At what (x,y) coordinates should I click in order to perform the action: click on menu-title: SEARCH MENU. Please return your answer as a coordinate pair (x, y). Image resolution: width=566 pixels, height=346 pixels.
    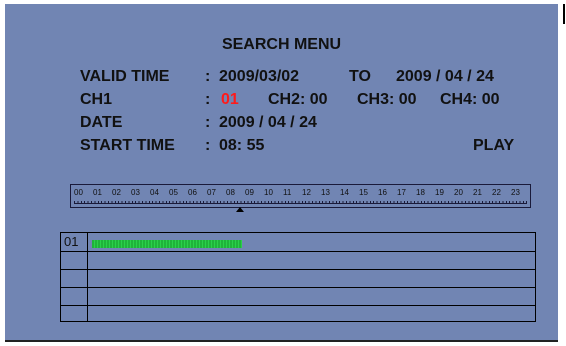
    Looking at the image, I should click on (281, 44).